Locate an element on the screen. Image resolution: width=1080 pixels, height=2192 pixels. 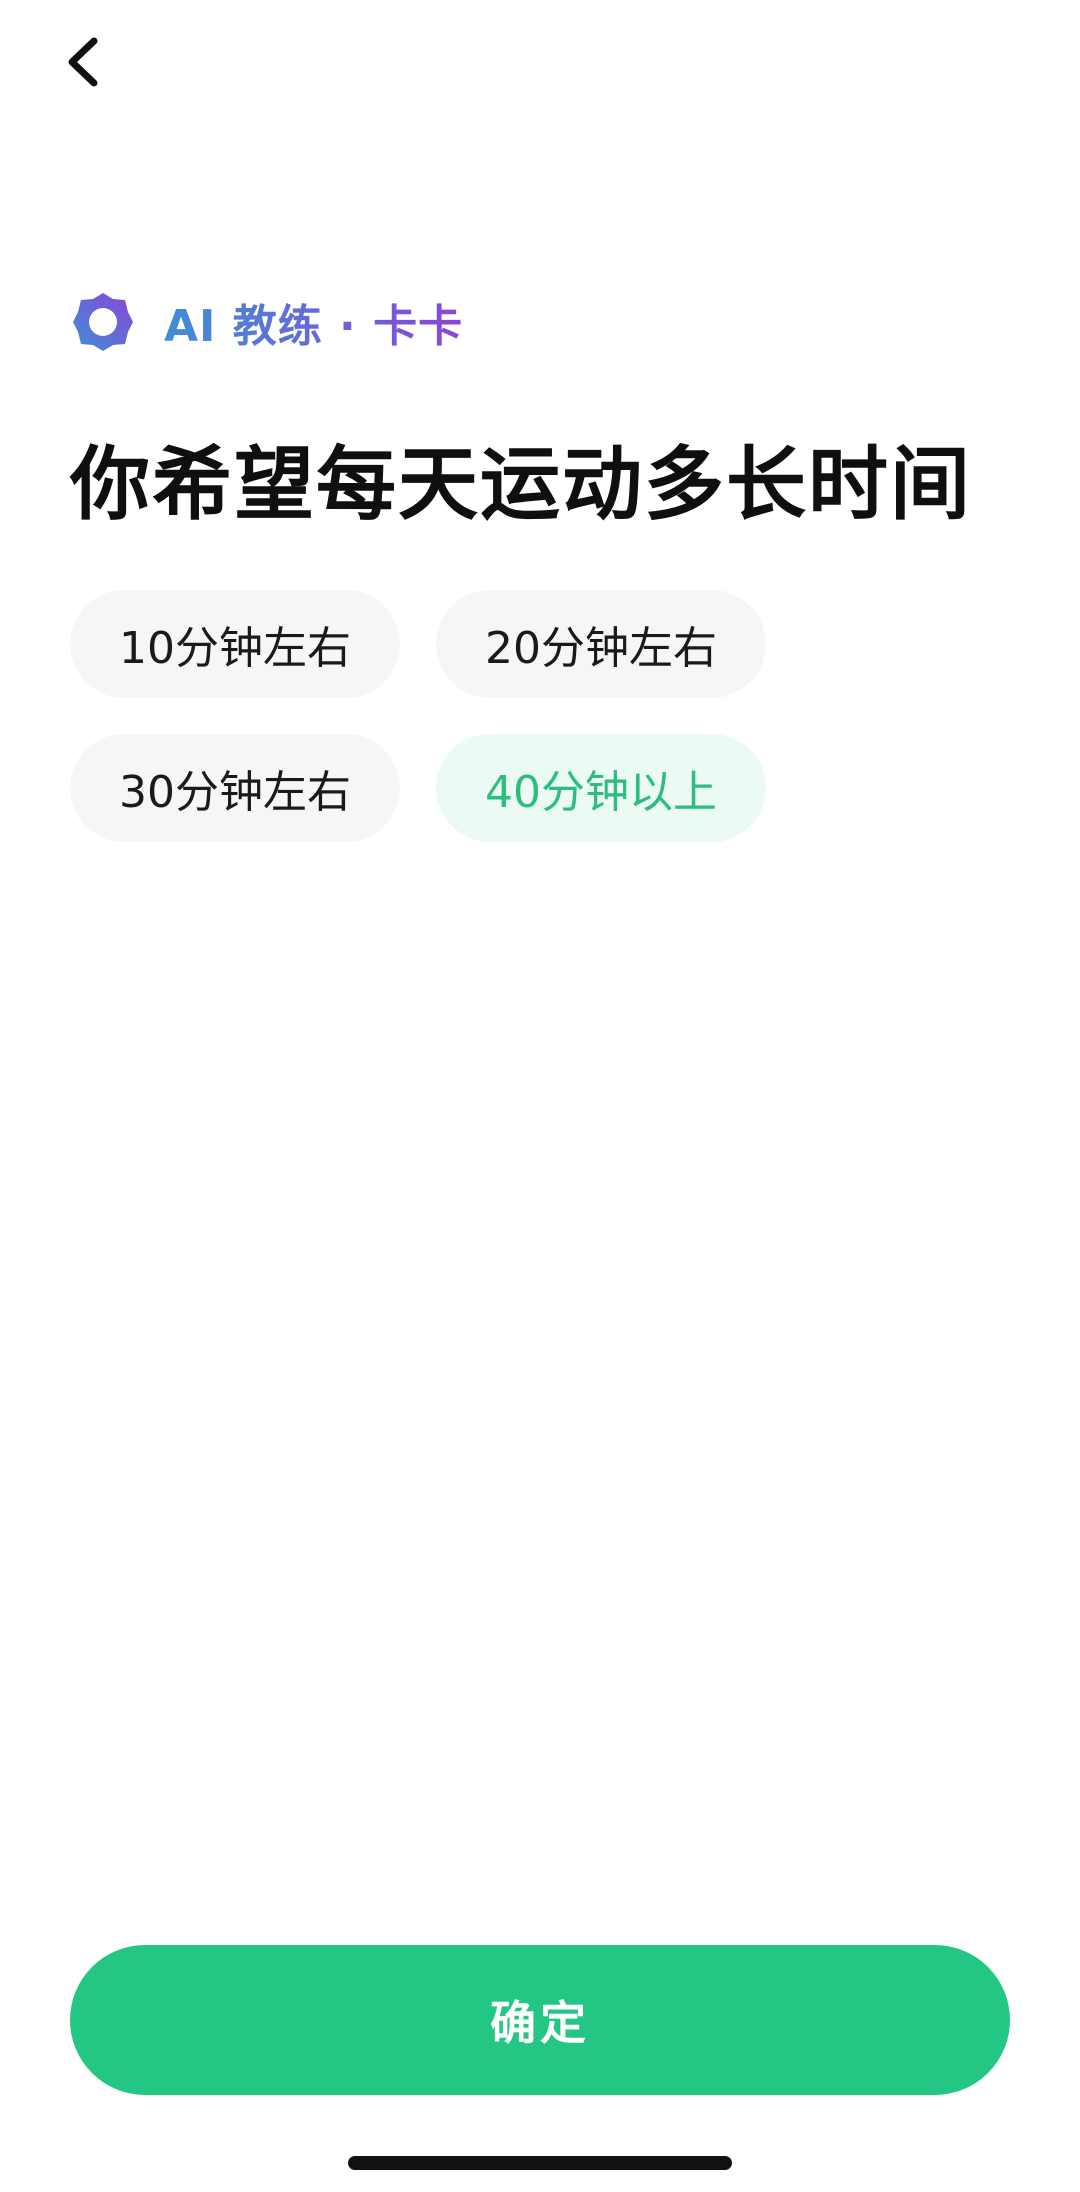
option-row: 10分钟左右 20分钟左右 is located at coordinates (450, 644).